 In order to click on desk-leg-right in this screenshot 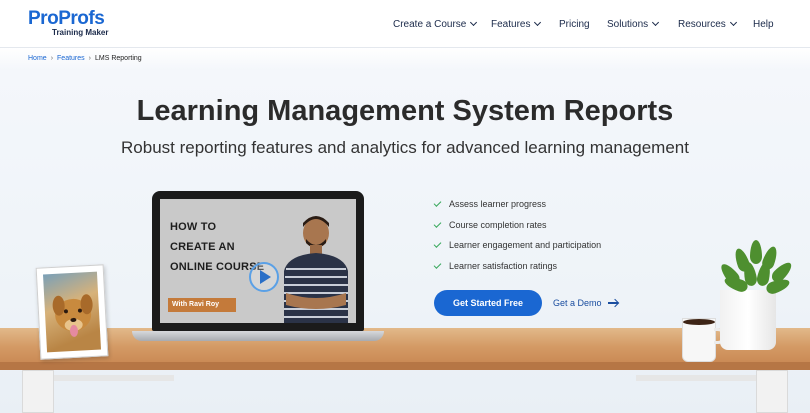, I will do `click(772, 391)`.